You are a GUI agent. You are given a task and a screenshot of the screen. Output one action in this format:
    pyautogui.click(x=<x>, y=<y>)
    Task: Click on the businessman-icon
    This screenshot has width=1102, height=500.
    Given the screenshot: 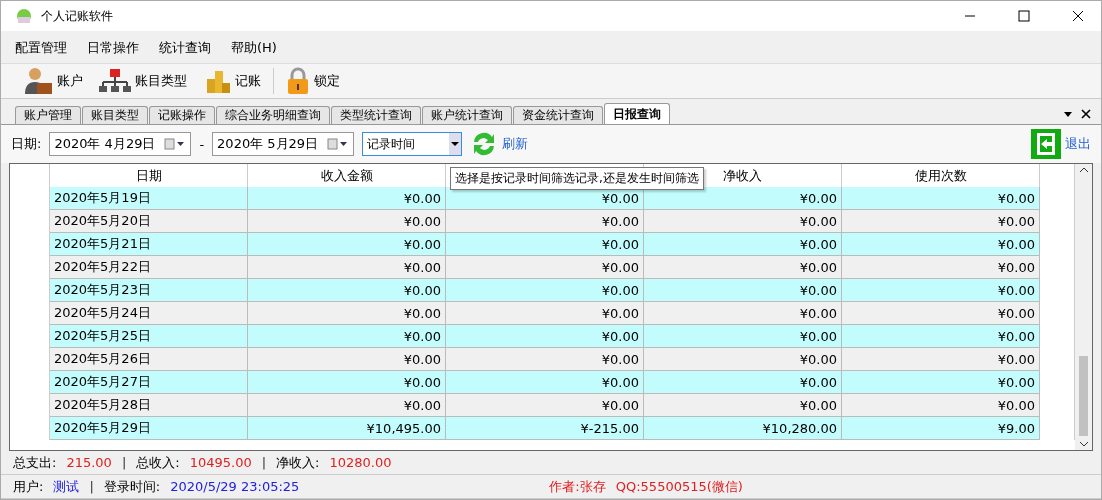 What is the action you would take?
    pyautogui.click(x=38, y=81)
    